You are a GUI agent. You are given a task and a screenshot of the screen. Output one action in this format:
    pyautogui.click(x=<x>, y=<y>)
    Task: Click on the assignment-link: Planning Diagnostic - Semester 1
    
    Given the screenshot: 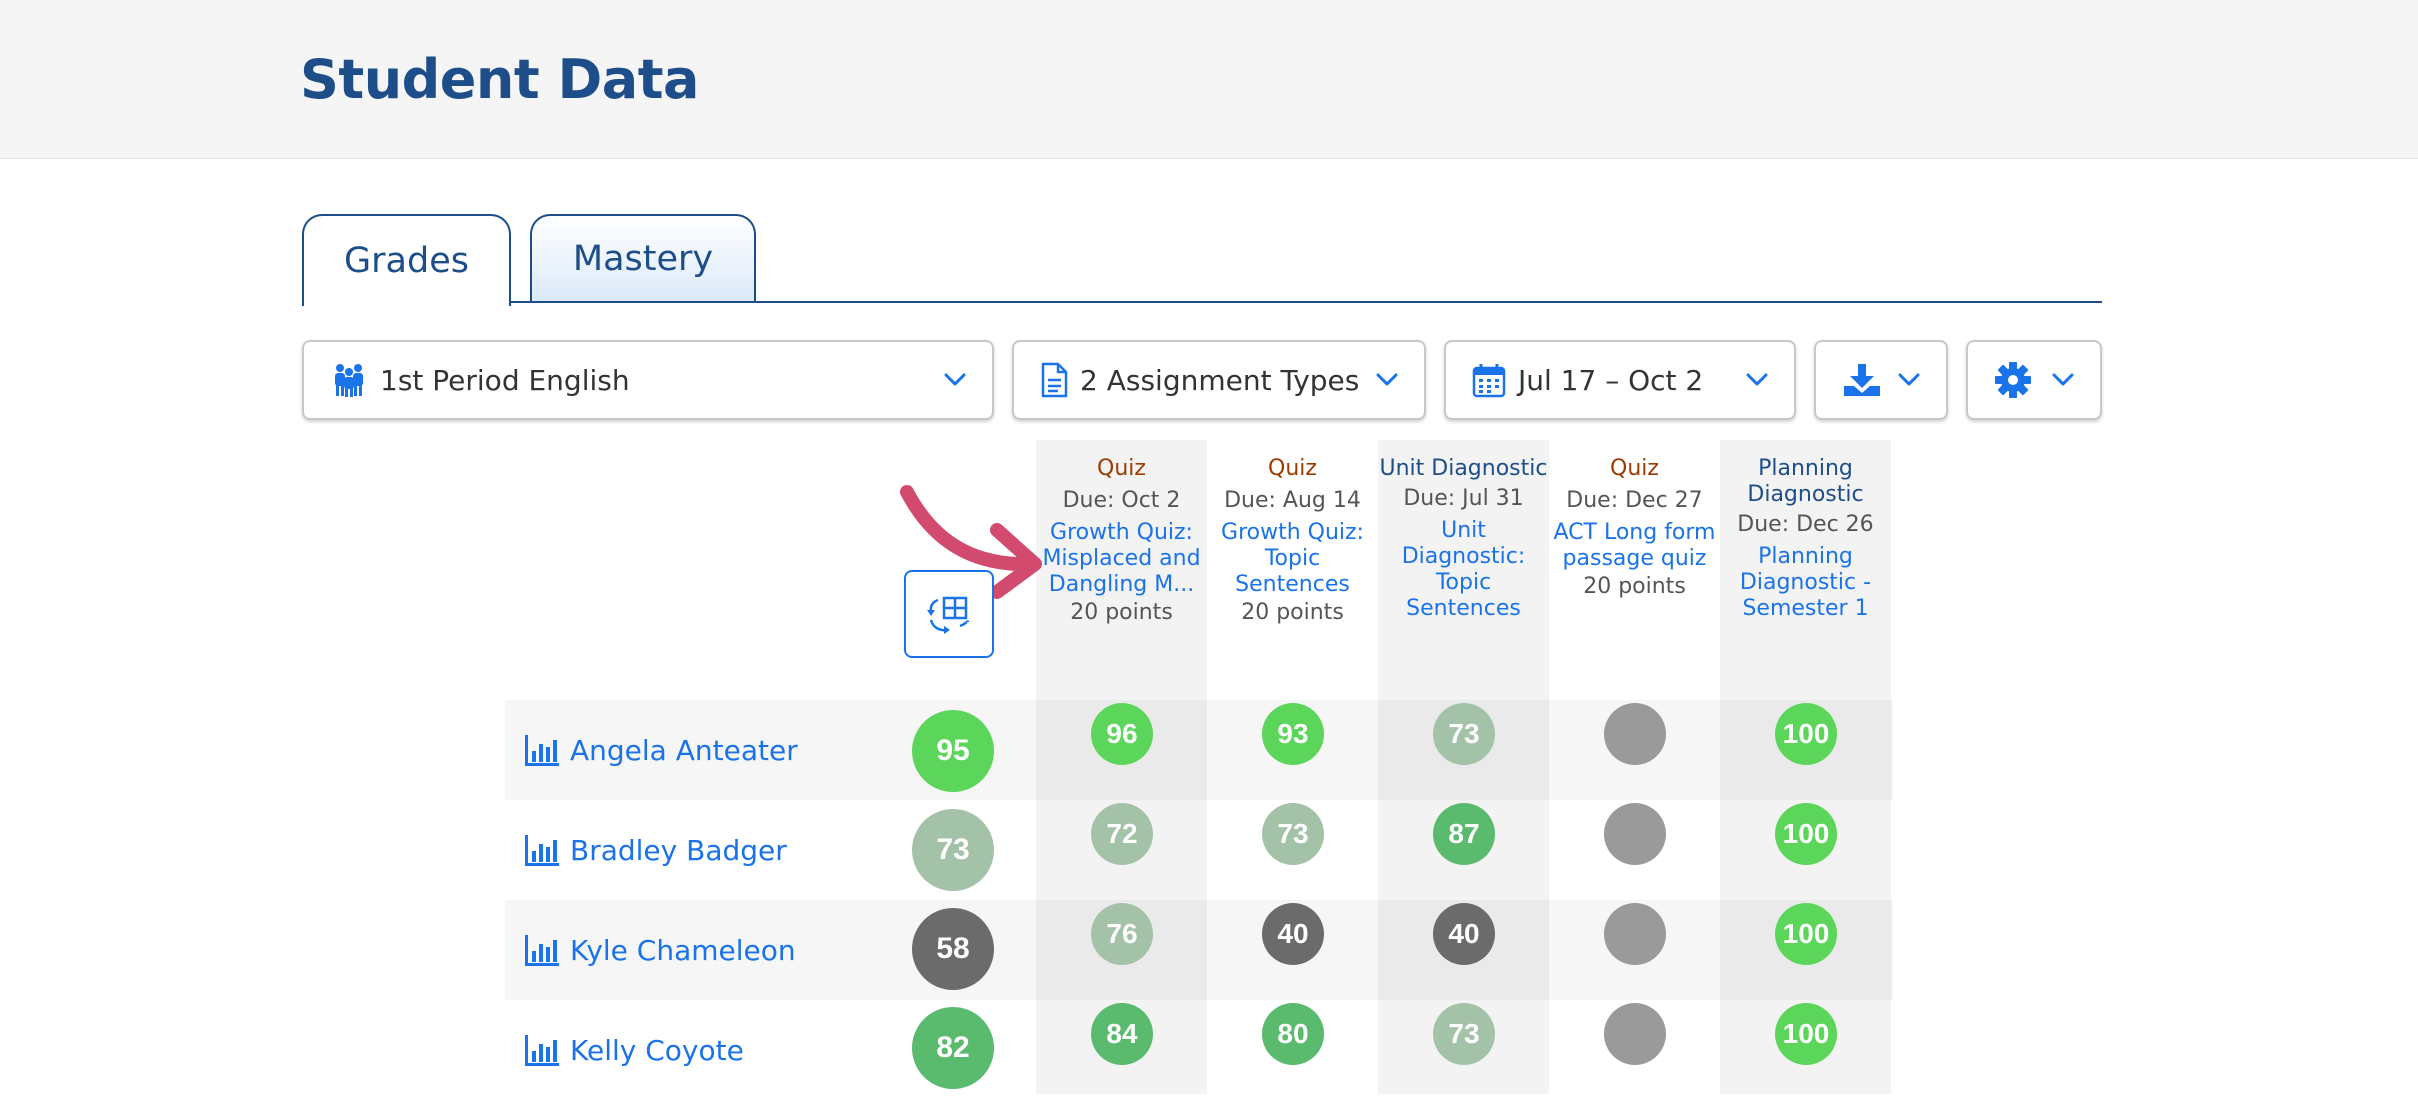 What is the action you would take?
    pyautogui.click(x=1805, y=583)
    